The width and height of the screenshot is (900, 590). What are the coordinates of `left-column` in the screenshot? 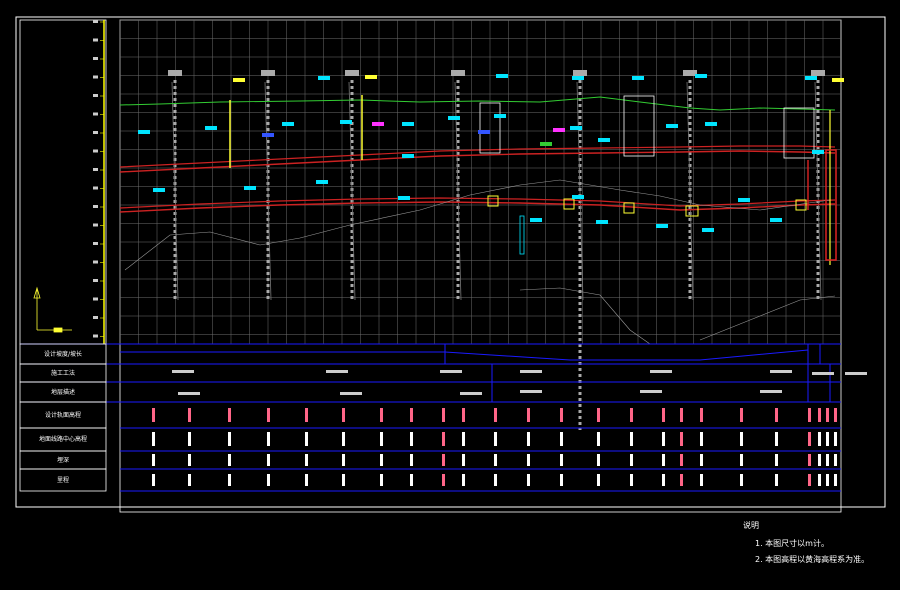 It's located at (63, 182).